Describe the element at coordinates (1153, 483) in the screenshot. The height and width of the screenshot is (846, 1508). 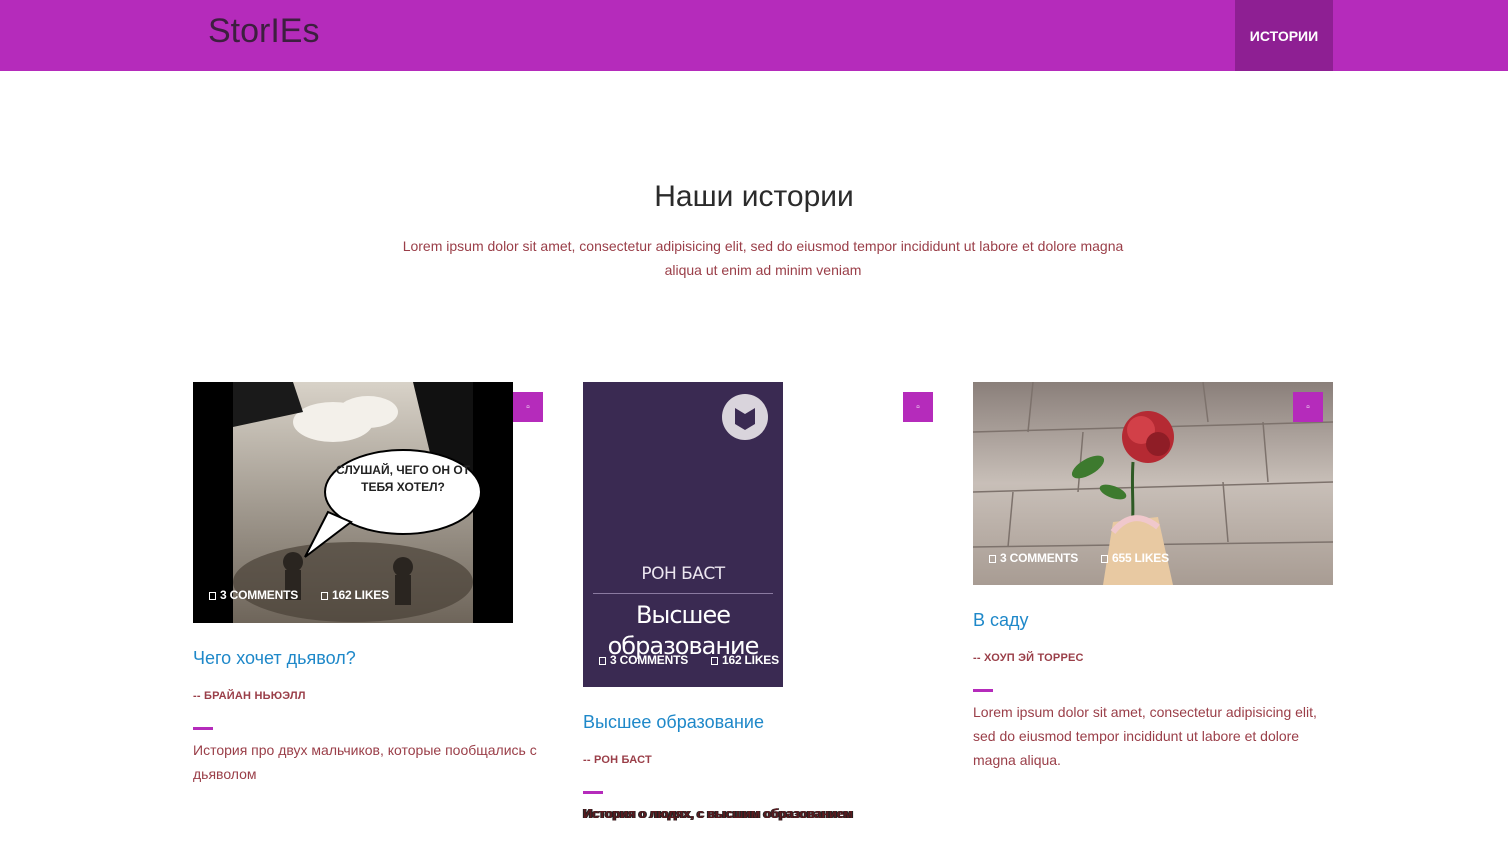
I see `story-image-rose: 3 COMMENTS 655 LIKES` at that location.